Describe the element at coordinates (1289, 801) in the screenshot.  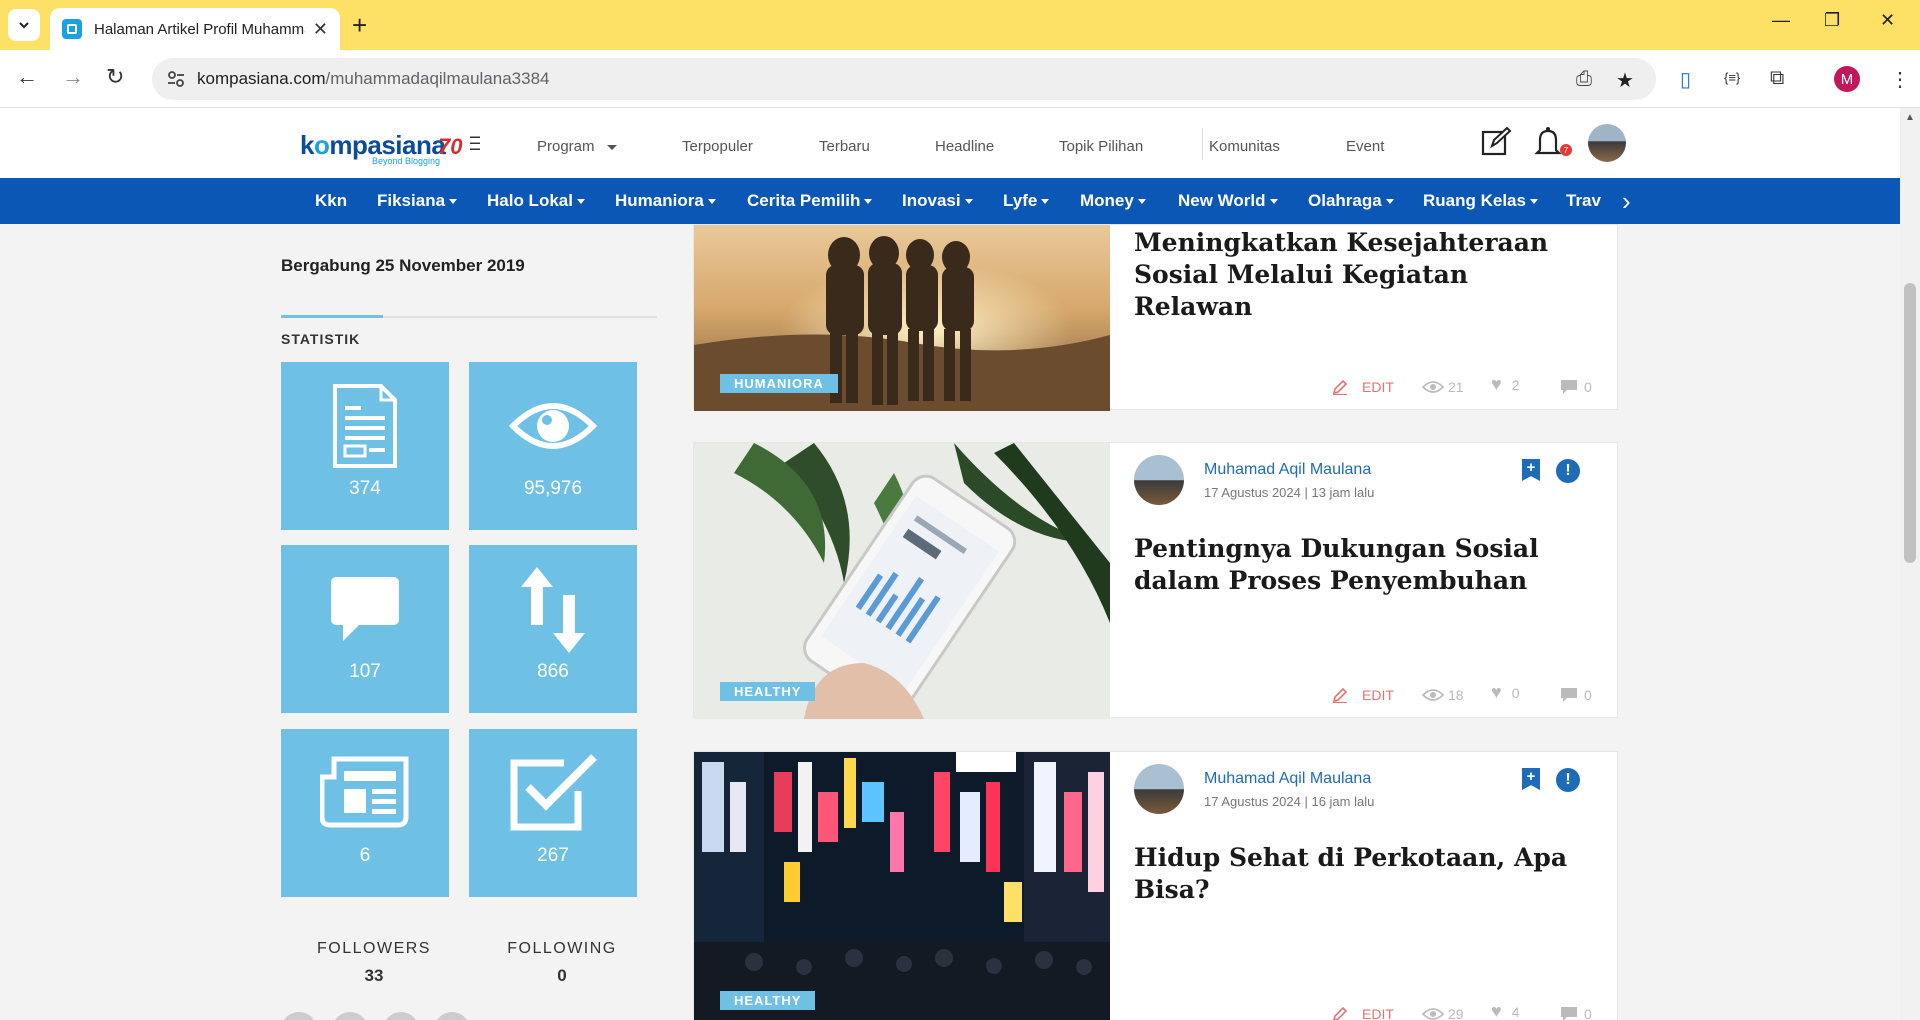
I see `article-date: 17 Agustus 2024 | 16 jam lalu` at that location.